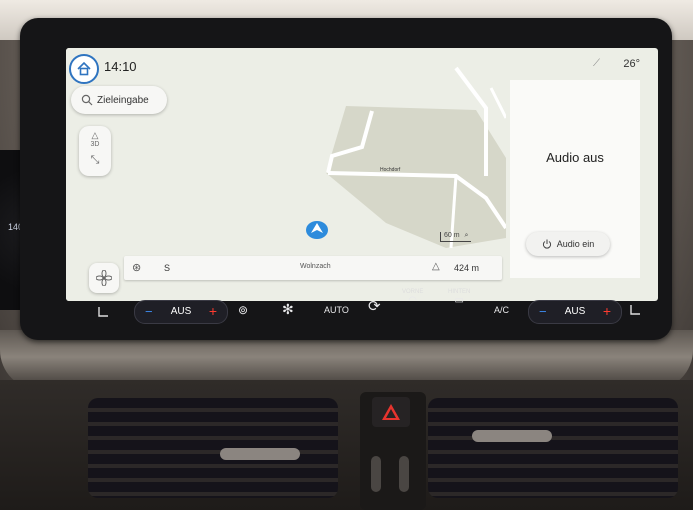 The width and height of the screenshot is (693, 510). I want to click on steering-wheel-heat-button: ⊚, so click(243, 310).